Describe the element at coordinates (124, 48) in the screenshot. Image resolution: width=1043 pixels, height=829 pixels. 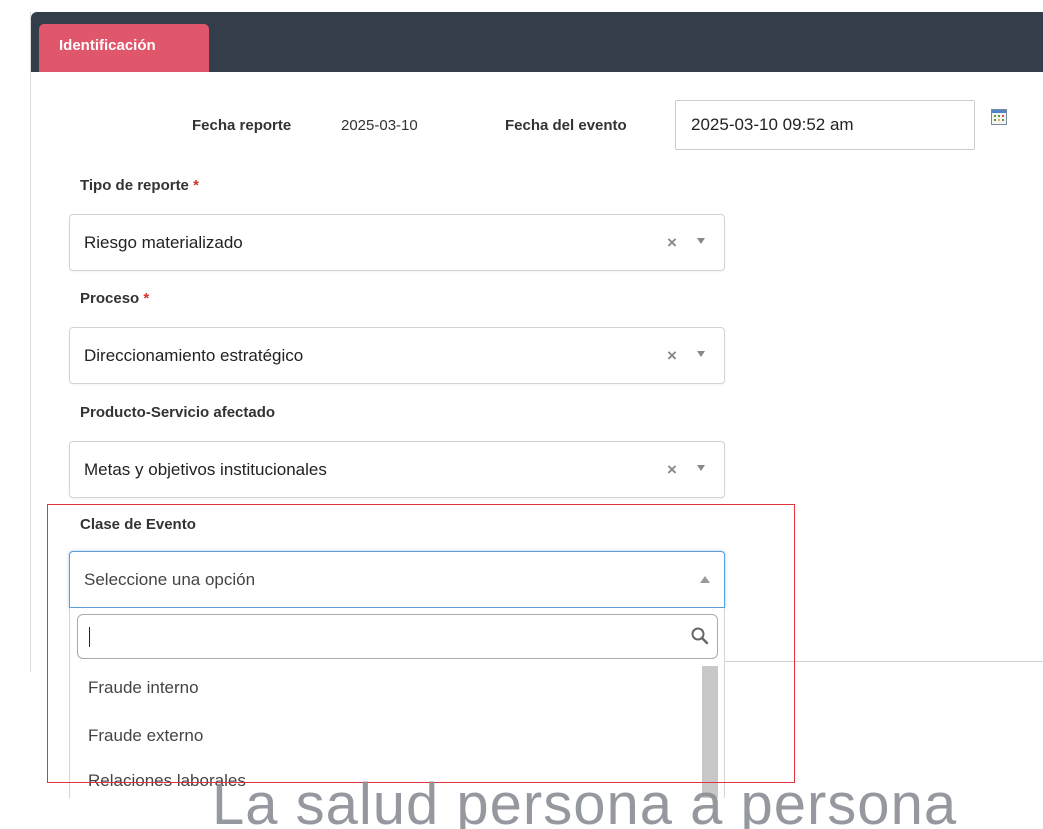
I see `tab-identificacion: Identificación` at that location.